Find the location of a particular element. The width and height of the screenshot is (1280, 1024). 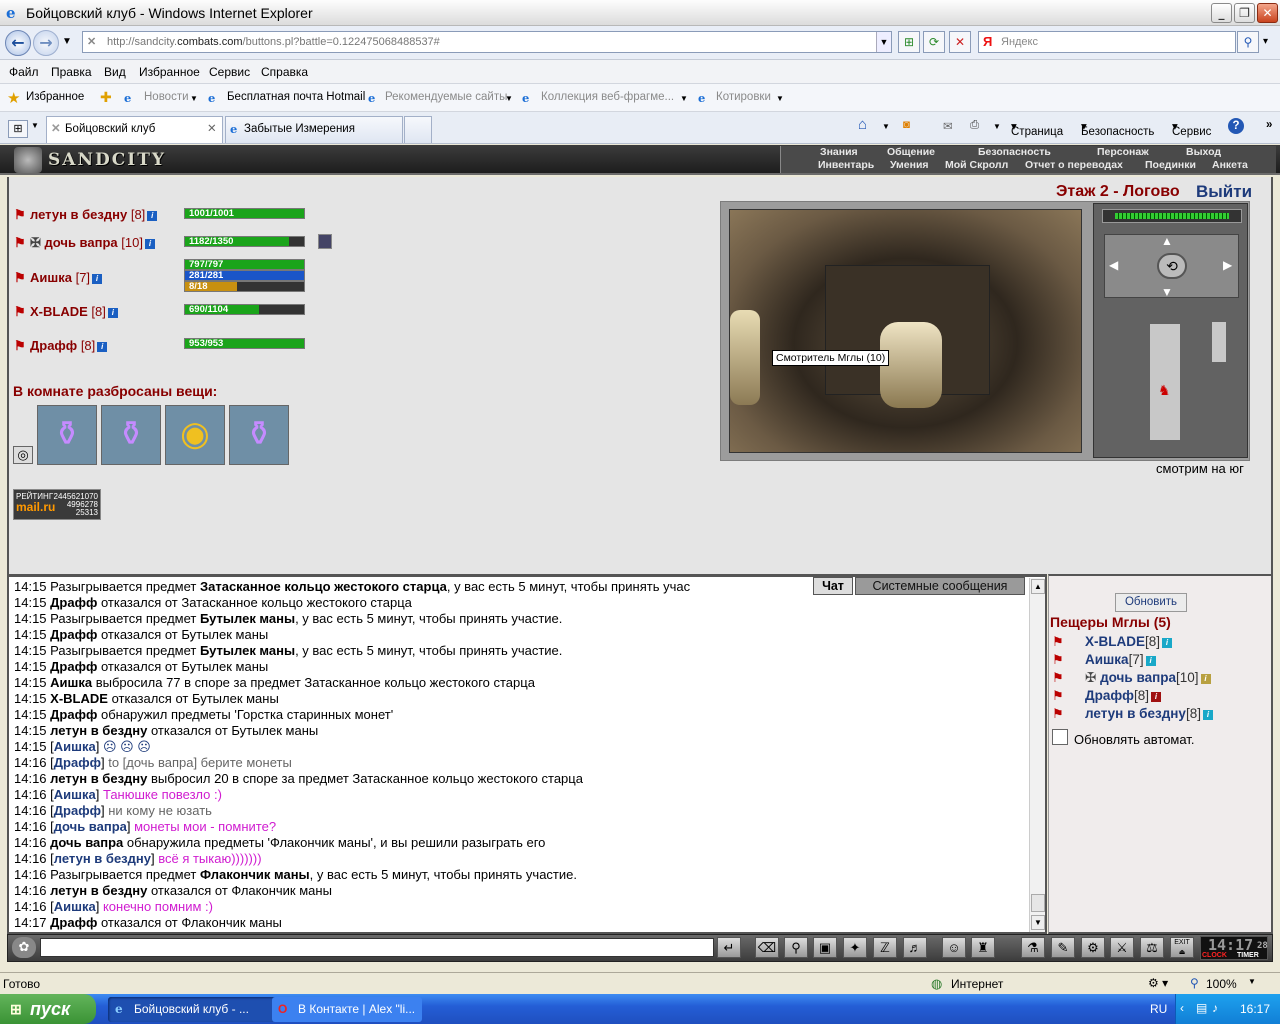

room-member: Аишка[7] i is located at coordinates (1120, 659).